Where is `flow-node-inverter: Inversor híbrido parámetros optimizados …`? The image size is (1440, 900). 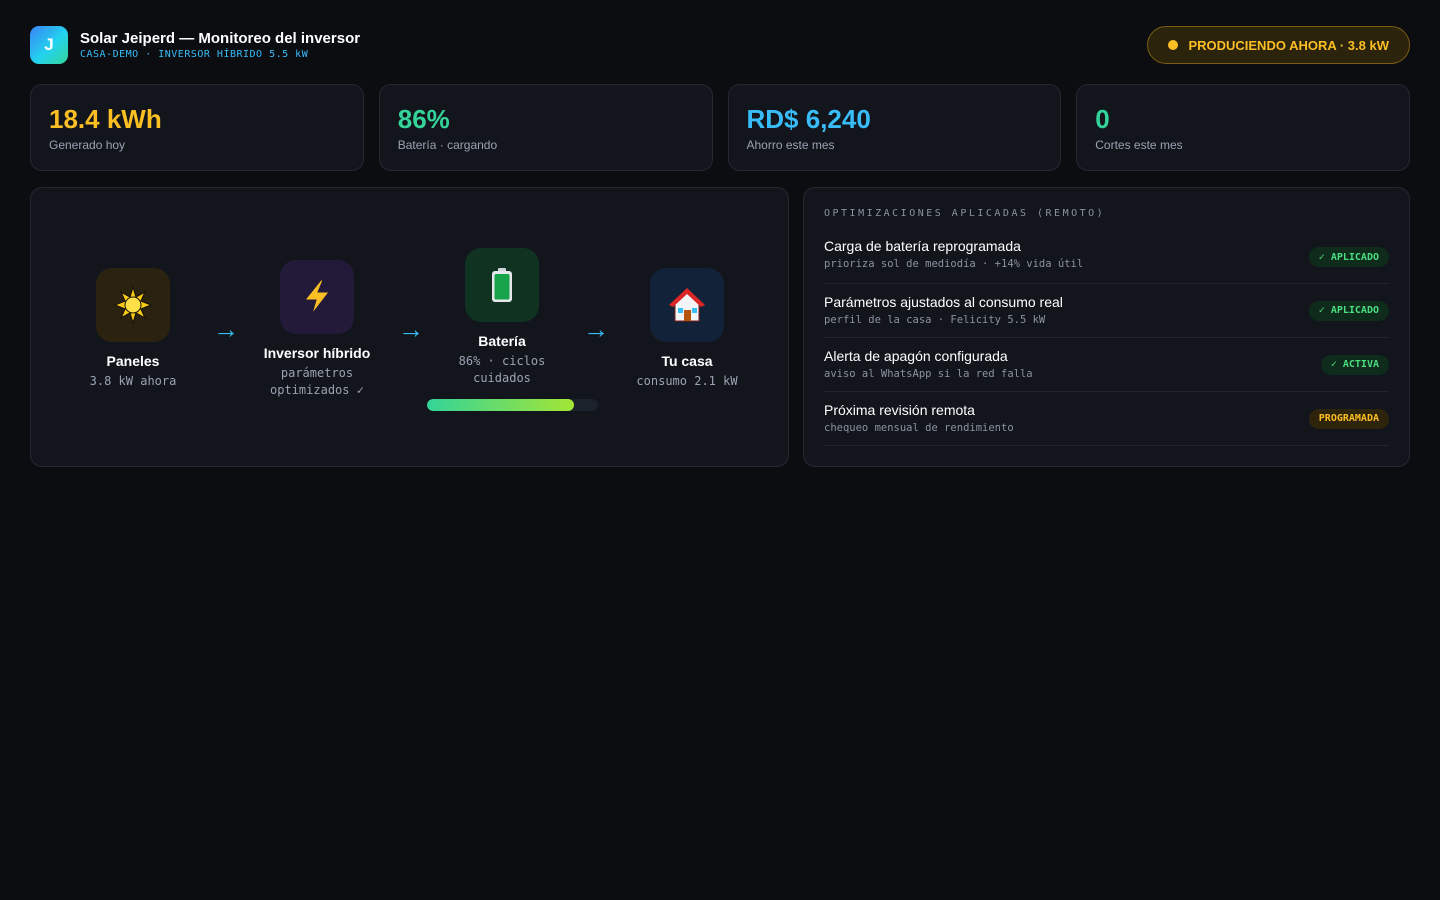
flow-node-inverter: Inversor híbrido parámetros optimizados … is located at coordinates (317, 329).